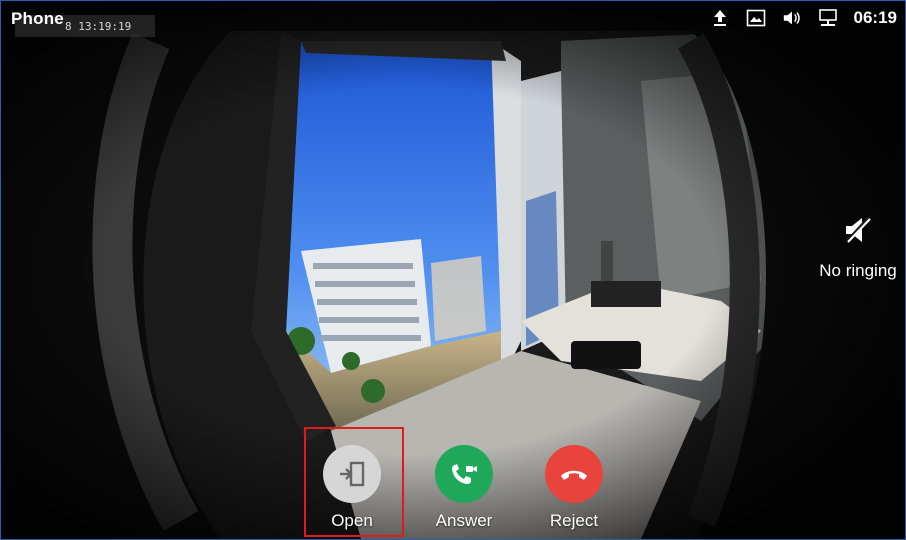 Image resolution: width=906 pixels, height=540 pixels. I want to click on answer-button: Answer, so click(464, 488).